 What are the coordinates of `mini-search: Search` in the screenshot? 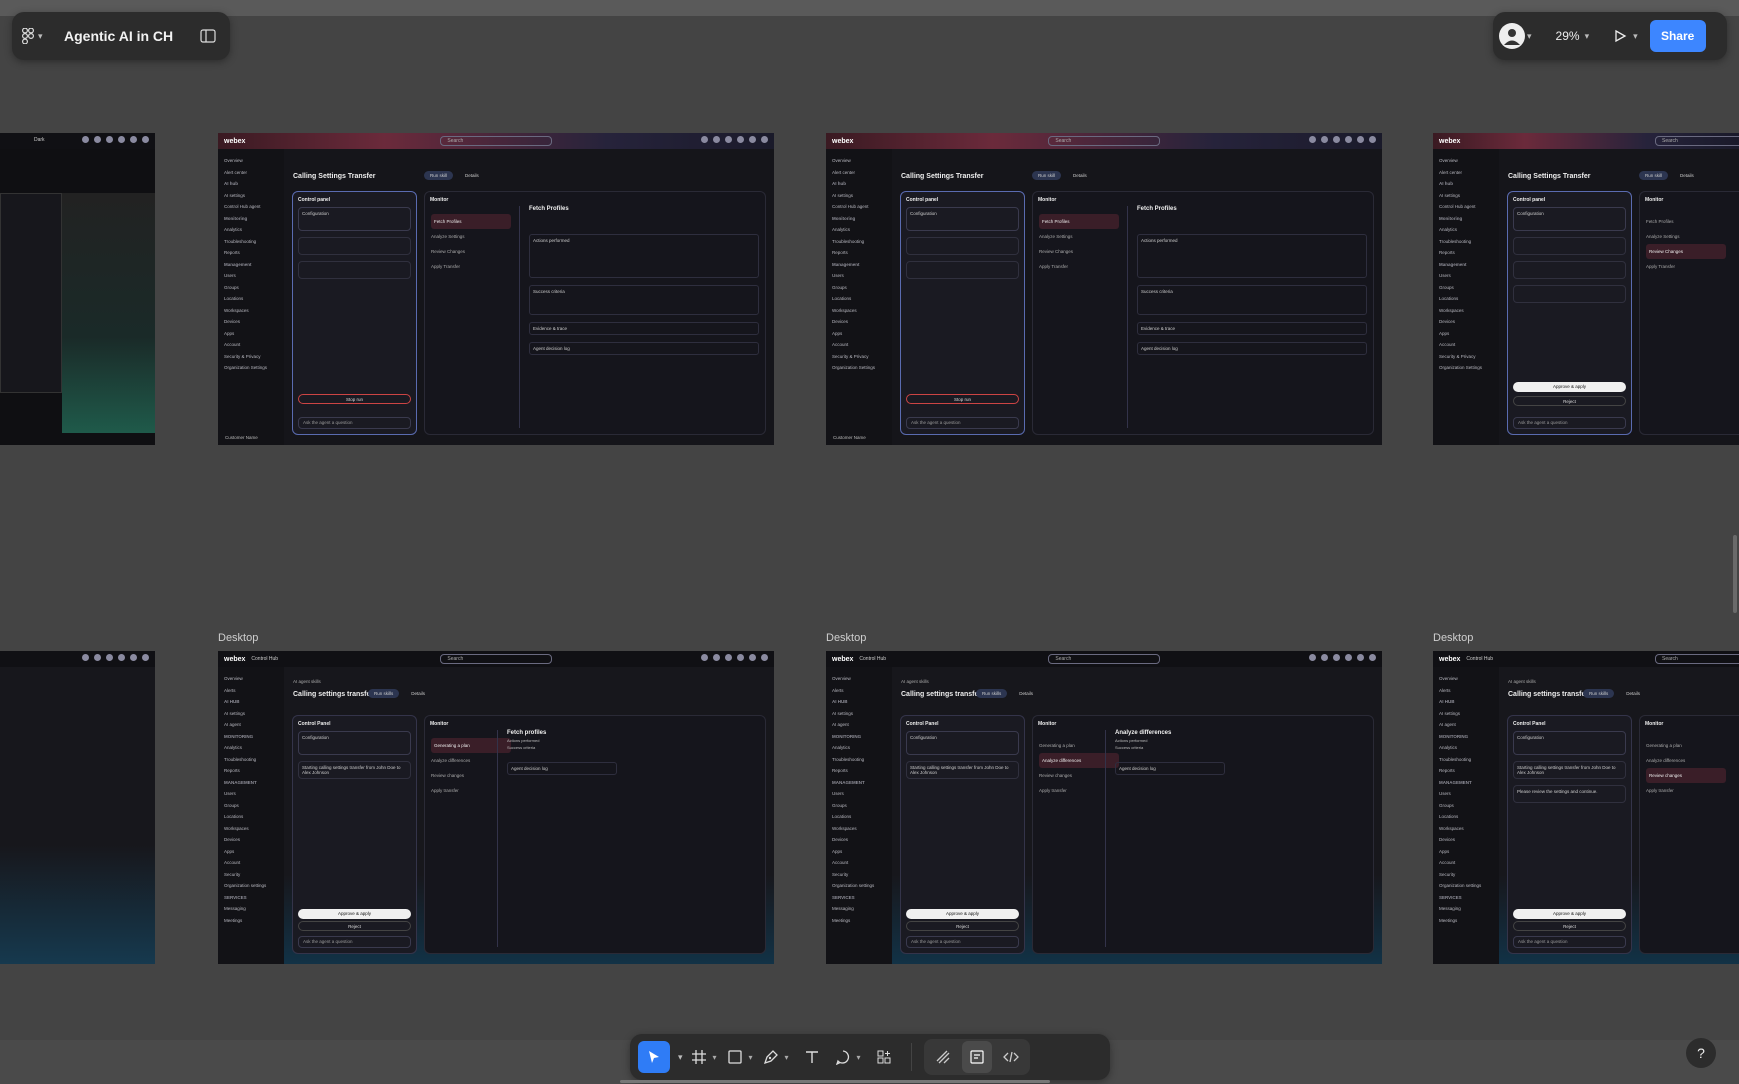 It's located at (1104, 141).